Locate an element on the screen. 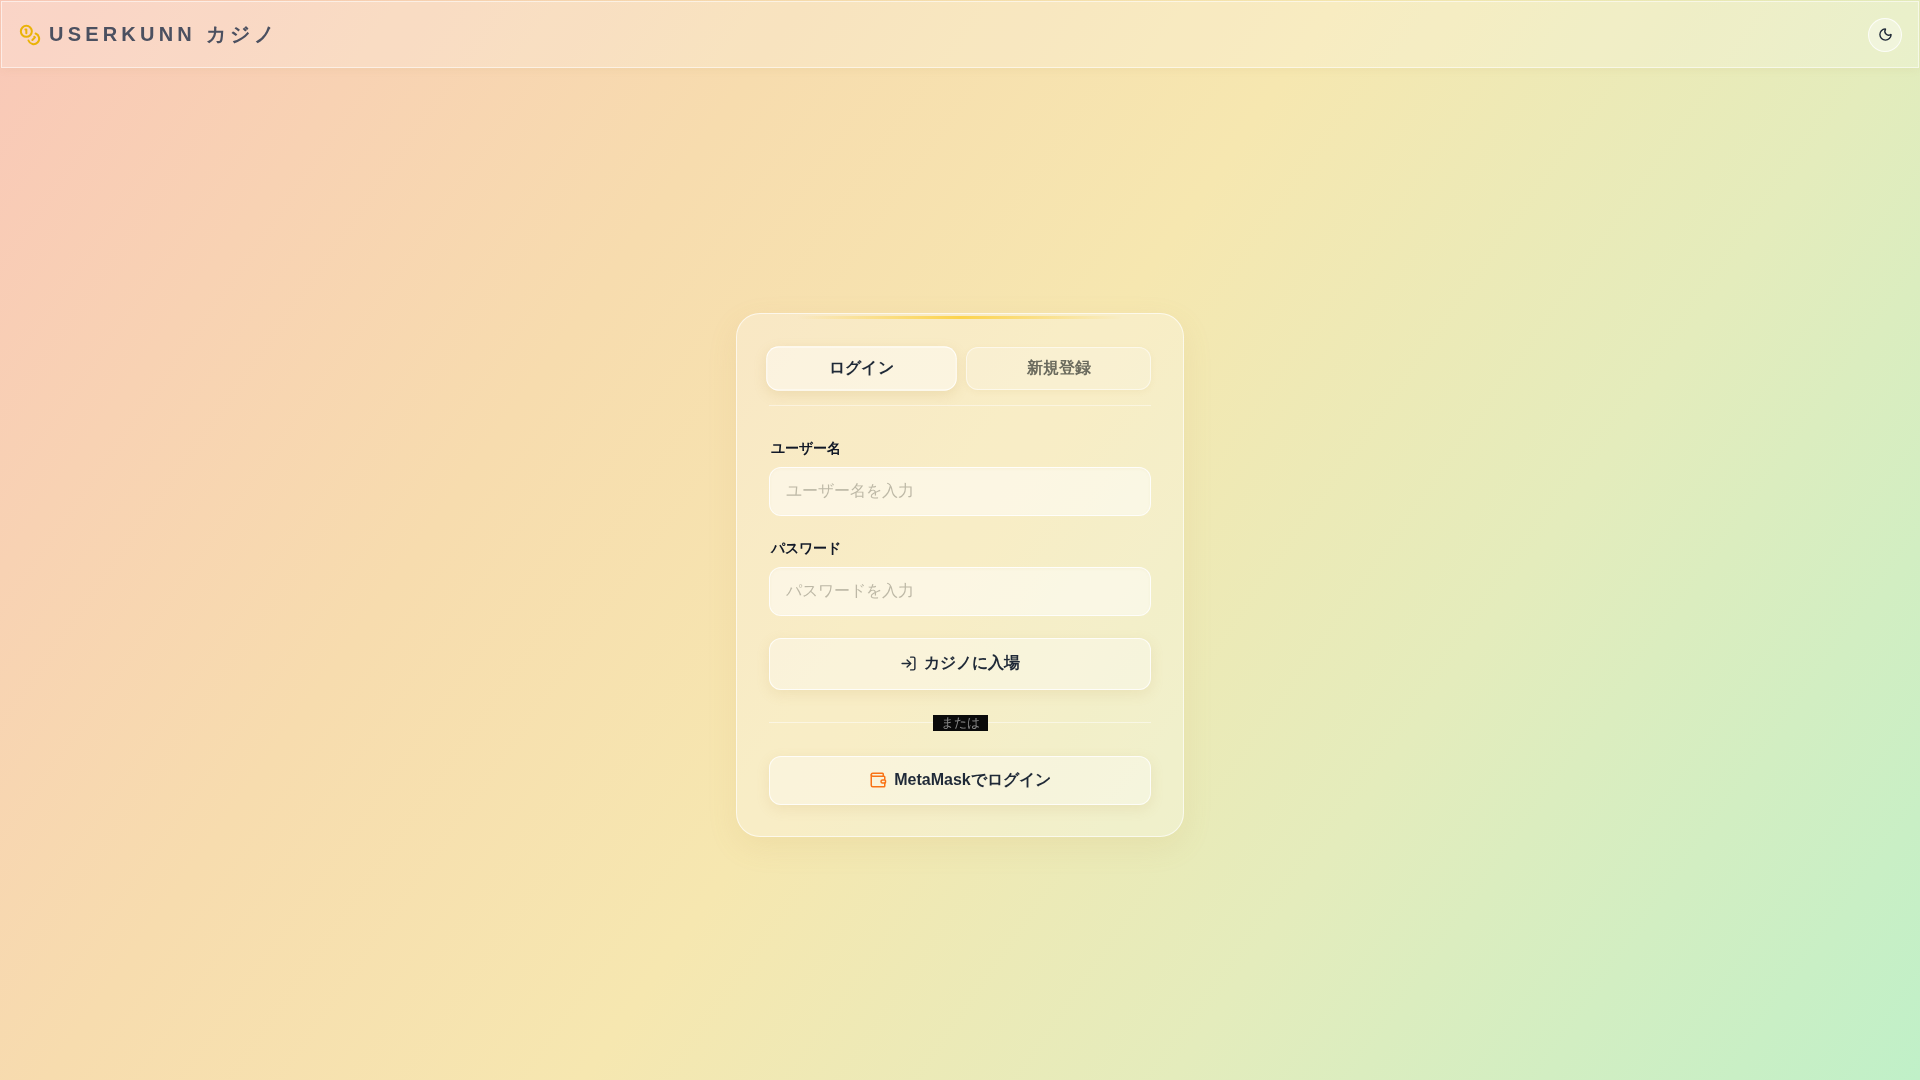 The image size is (1920, 1080). enter-button: カジノに入場 is located at coordinates (960, 663).